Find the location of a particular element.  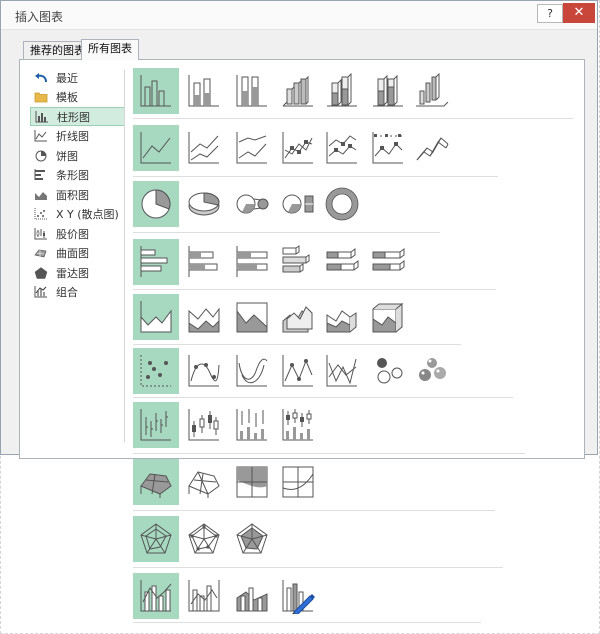

close-button: ✕ is located at coordinates (579, 13).